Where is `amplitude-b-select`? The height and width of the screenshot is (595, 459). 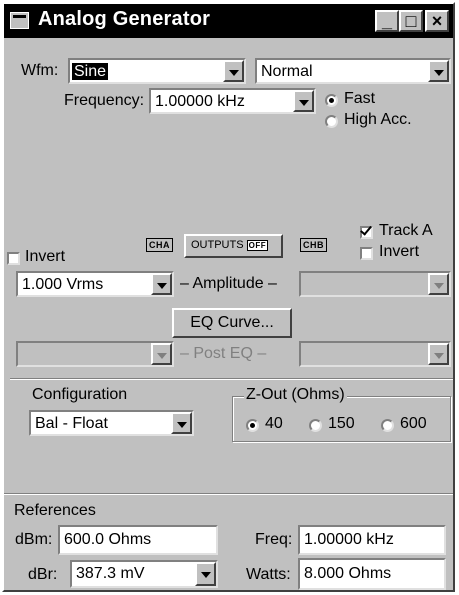 amplitude-b-select is located at coordinates (375, 284).